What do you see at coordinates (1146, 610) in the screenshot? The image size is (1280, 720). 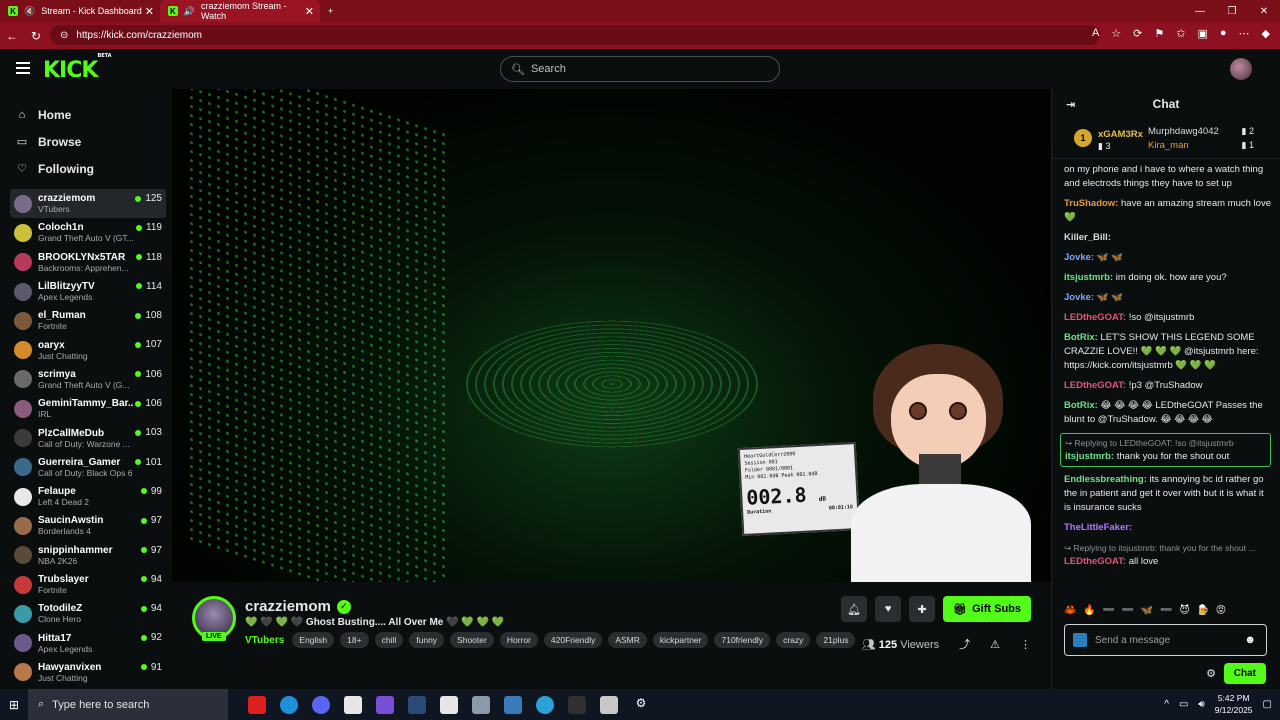 I see `emote-bar: 🦀 🔥 ➖ ➖ 🦋 ➖ 😈 🍺 😡` at bounding box center [1146, 610].